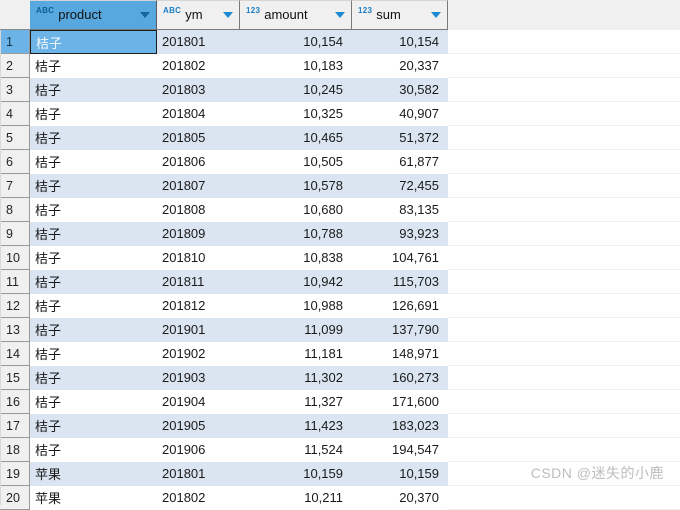 The image size is (680, 510). I want to click on table-row: 20 苹果 201802 10,211 20,370, so click(340, 498).